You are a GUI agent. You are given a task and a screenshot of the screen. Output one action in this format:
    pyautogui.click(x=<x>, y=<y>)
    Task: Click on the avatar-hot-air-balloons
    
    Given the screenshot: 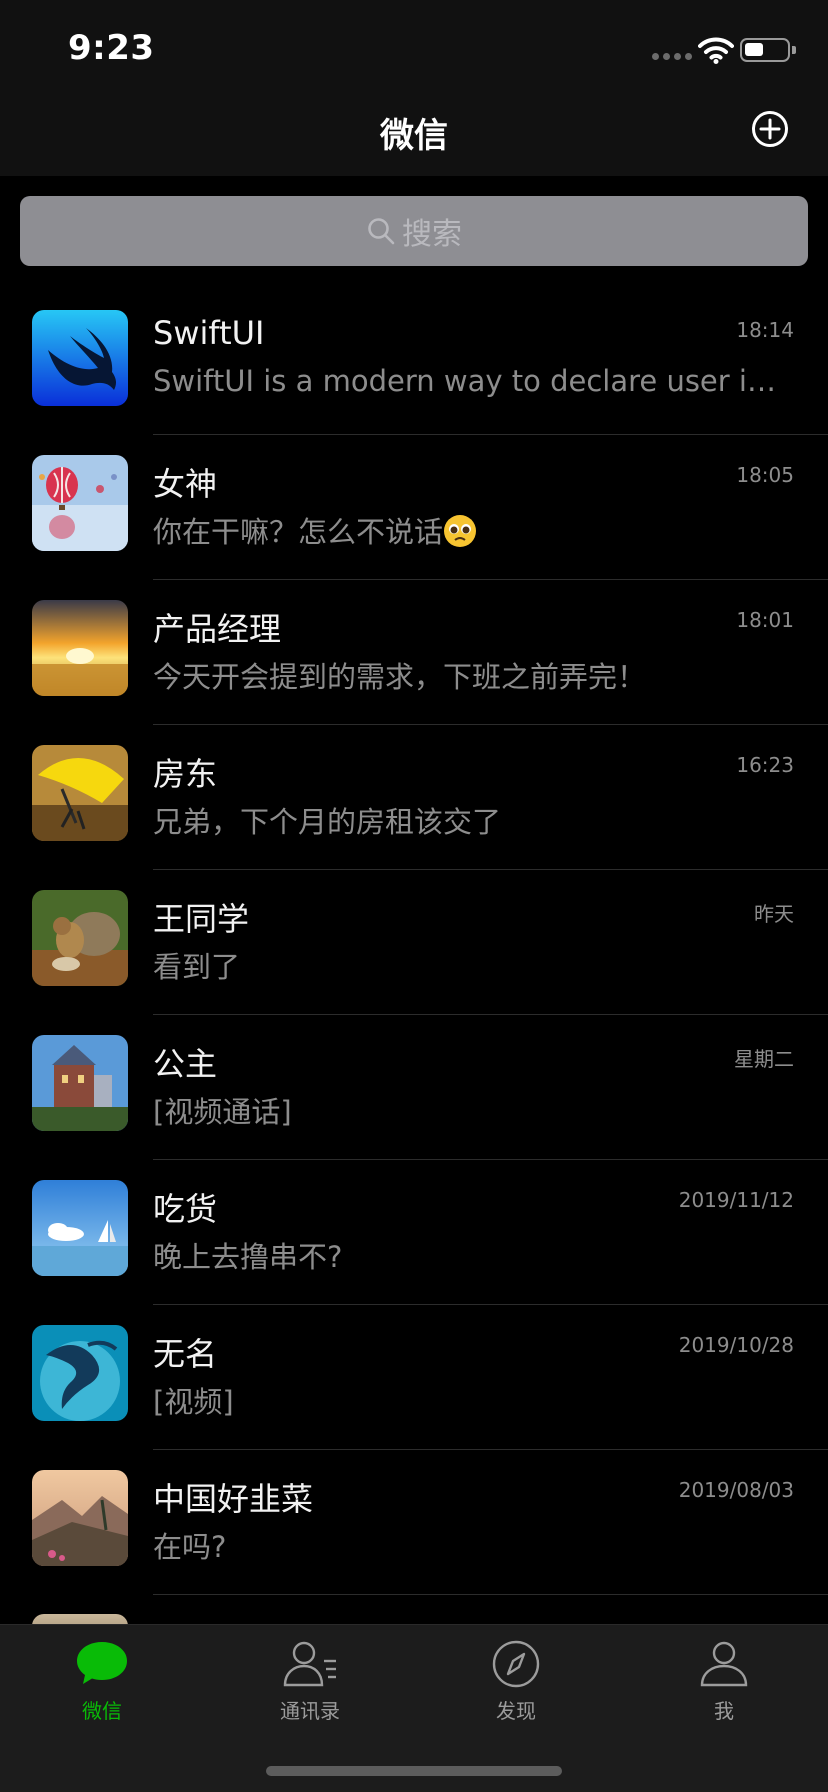 What is the action you would take?
    pyautogui.click(x=80, y=503)
    